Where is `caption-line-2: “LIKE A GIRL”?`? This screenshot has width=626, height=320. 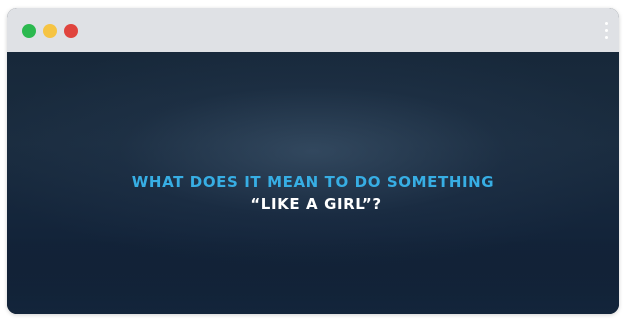
caption-line-2: “LIKE A GIRL”? is located at coordinates (316, 204).